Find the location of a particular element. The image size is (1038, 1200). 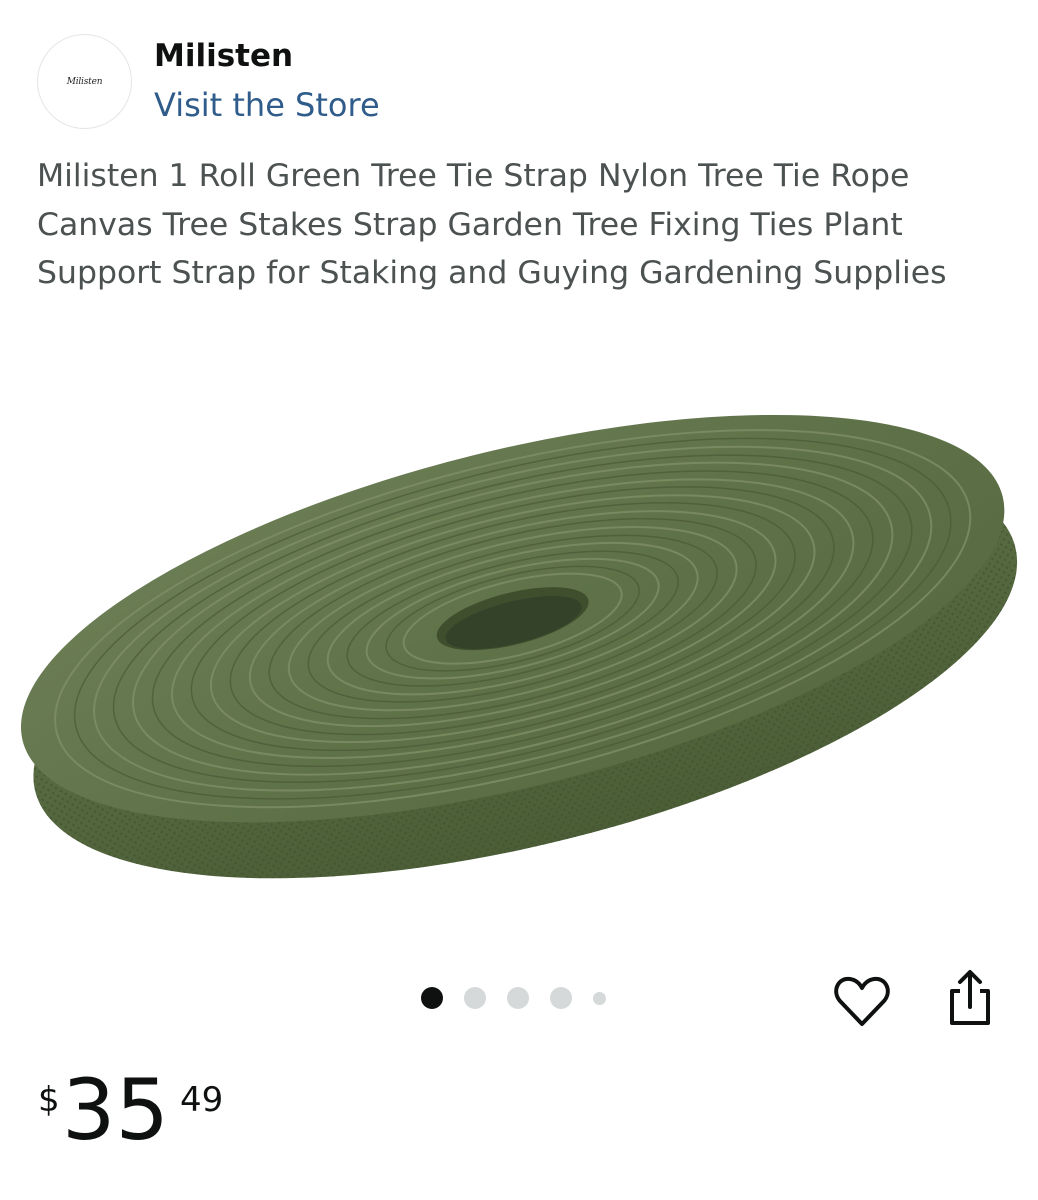

store-logo: Milisten is located at coordinates (84, 81).